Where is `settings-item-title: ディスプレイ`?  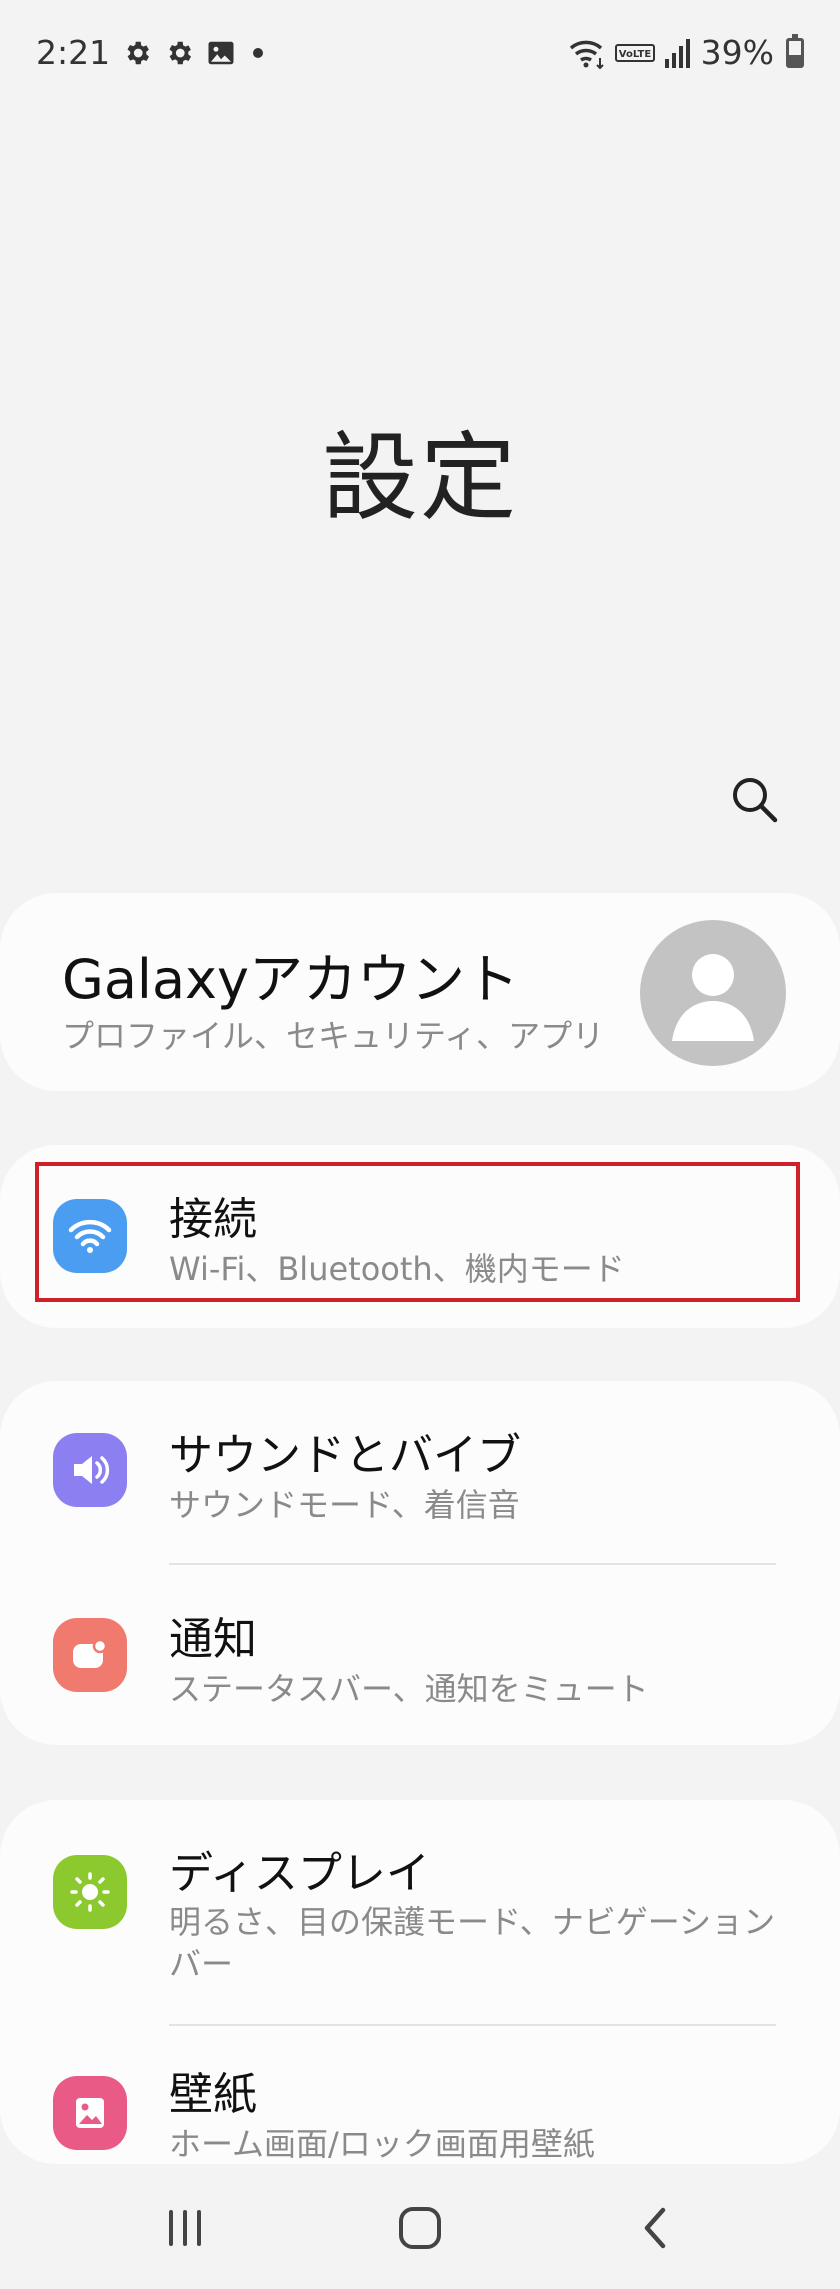
settings-item-title: ディスプレイ is located at coordinates (299, 1873).